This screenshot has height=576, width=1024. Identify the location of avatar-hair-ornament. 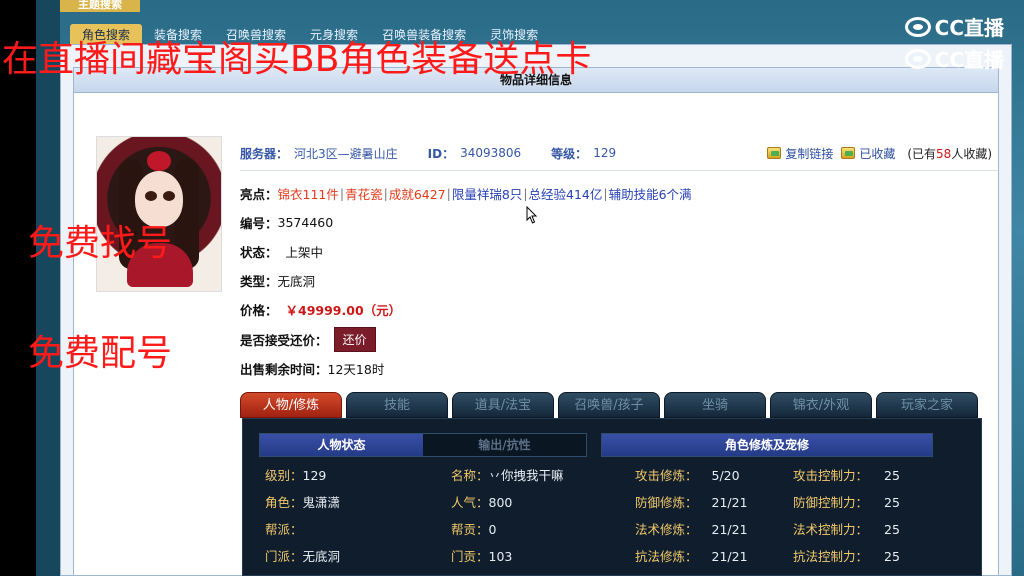
(159, 161).